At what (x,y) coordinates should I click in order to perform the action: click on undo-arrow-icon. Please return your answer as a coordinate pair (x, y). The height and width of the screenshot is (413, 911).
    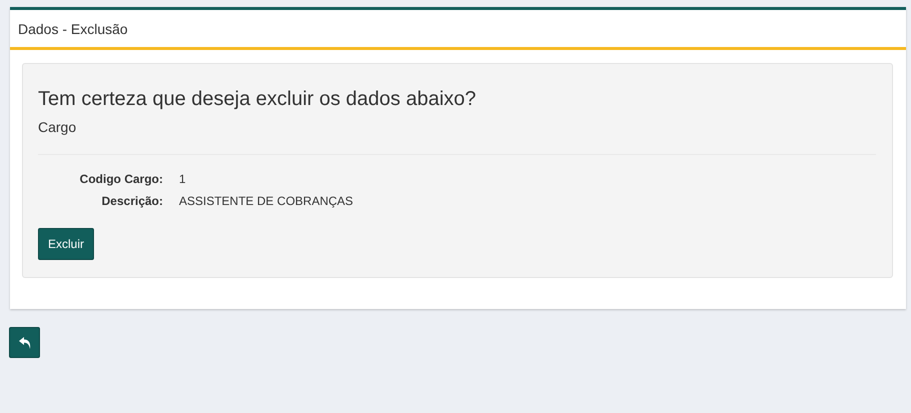
    Looking at the image, I should click on (24, 342).